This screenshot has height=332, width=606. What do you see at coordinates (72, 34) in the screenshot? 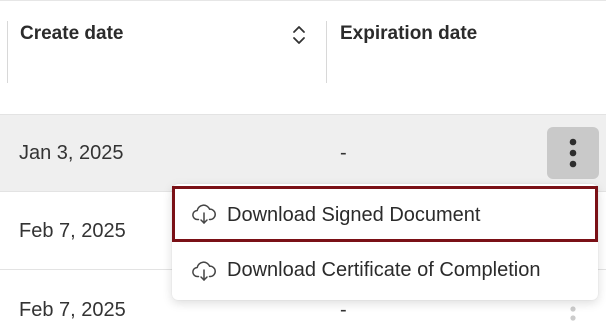
I see `column-header-create-date: Create date` at bounding box center [72, 34].